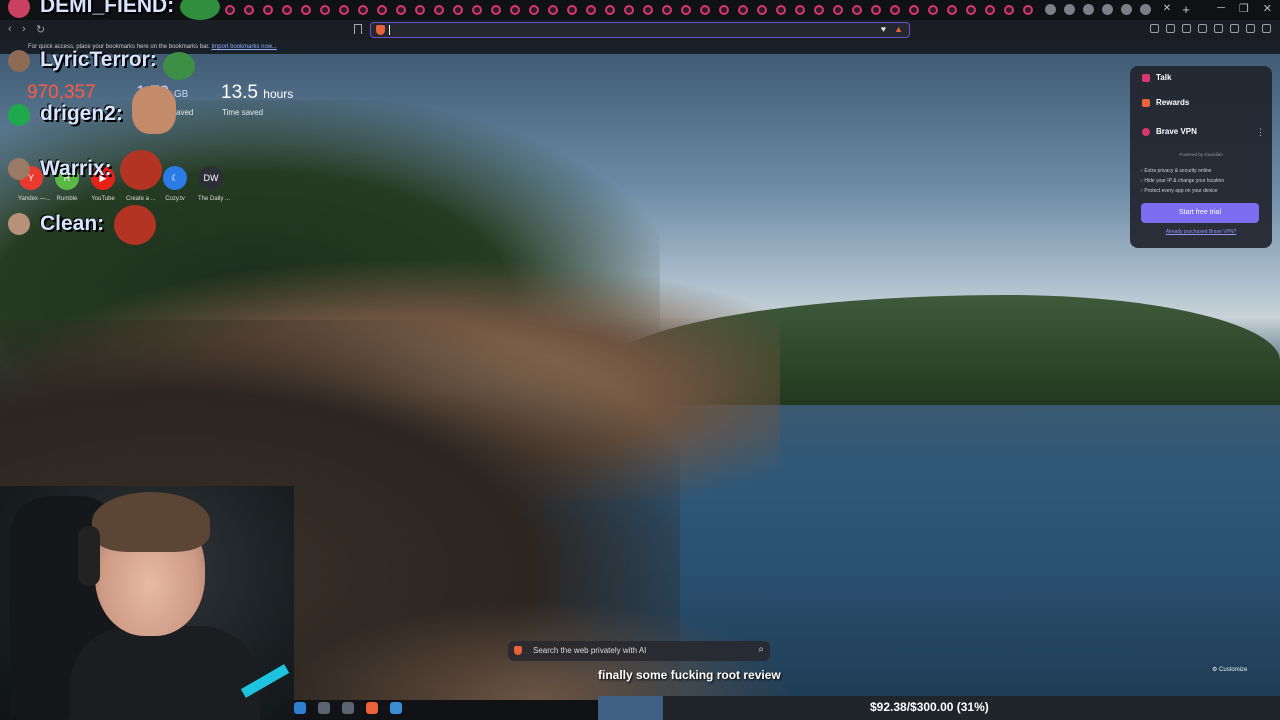  Describe the element at coordinates (72, 223) in the screenshot. I see `chat-username: Clean:` at that location.